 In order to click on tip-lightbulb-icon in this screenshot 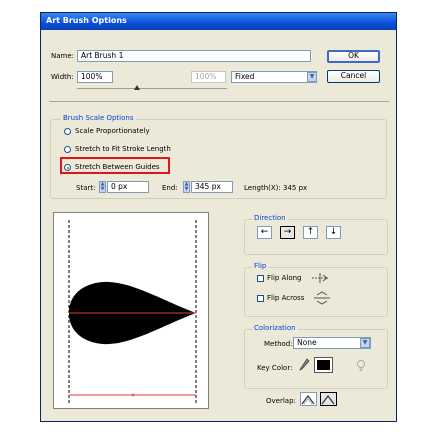, I will do `click(361, 365)`.